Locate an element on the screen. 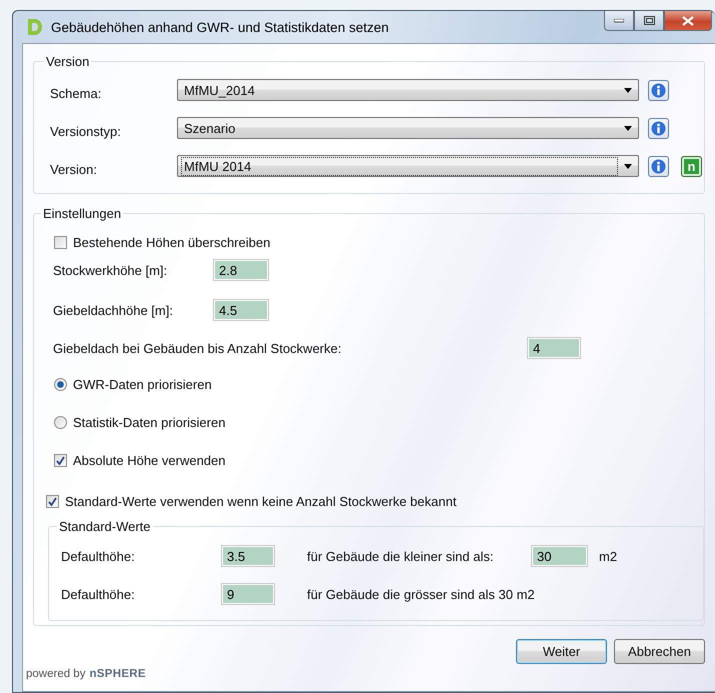  input-field: 30 is located at coordinates (559, 556).